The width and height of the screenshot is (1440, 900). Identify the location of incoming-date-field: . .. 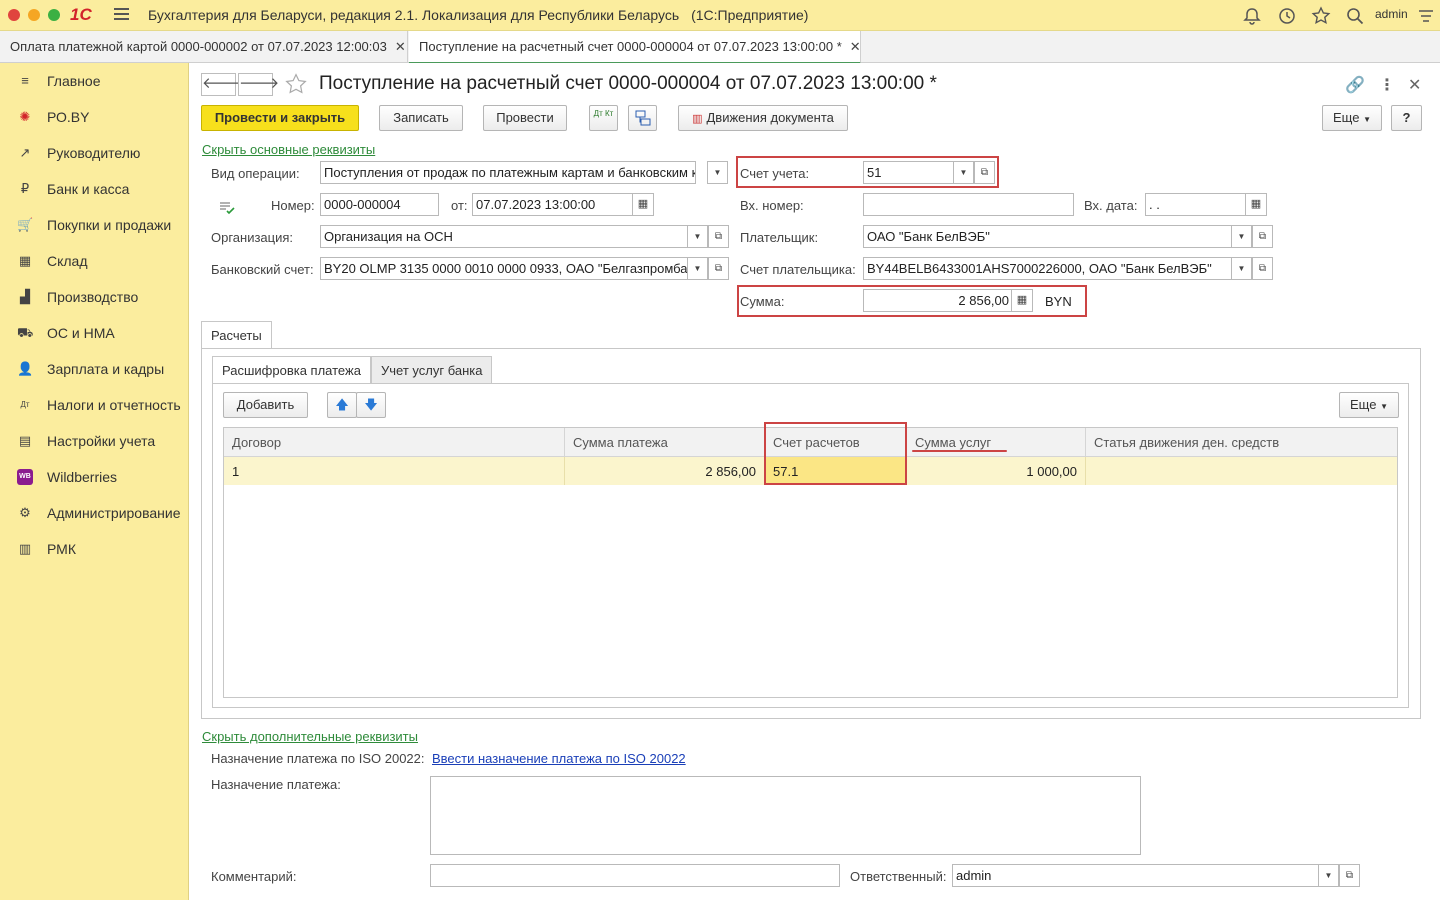
(1195, 204).